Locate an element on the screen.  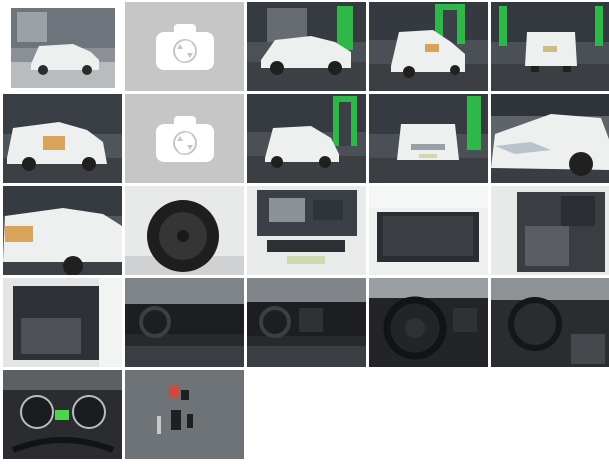
photo-thumbnail-car-front-outdoor is located at coordinates (62, 46).